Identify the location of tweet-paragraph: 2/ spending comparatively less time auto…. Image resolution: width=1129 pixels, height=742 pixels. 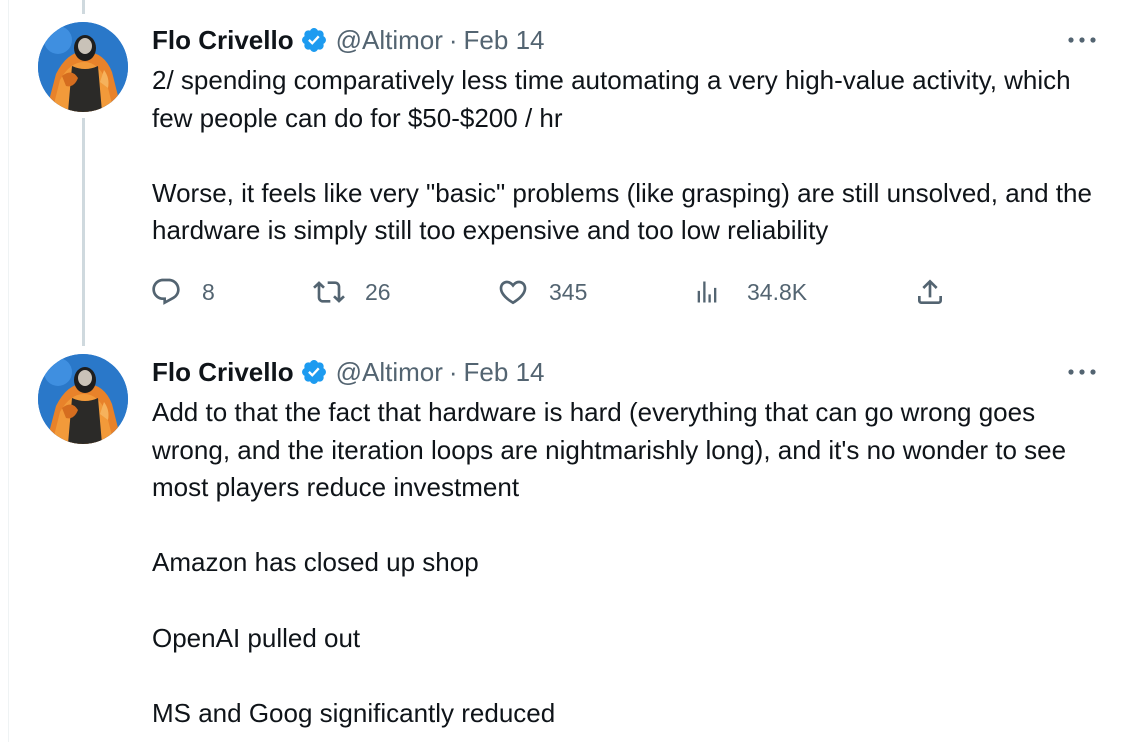
(611, 99).